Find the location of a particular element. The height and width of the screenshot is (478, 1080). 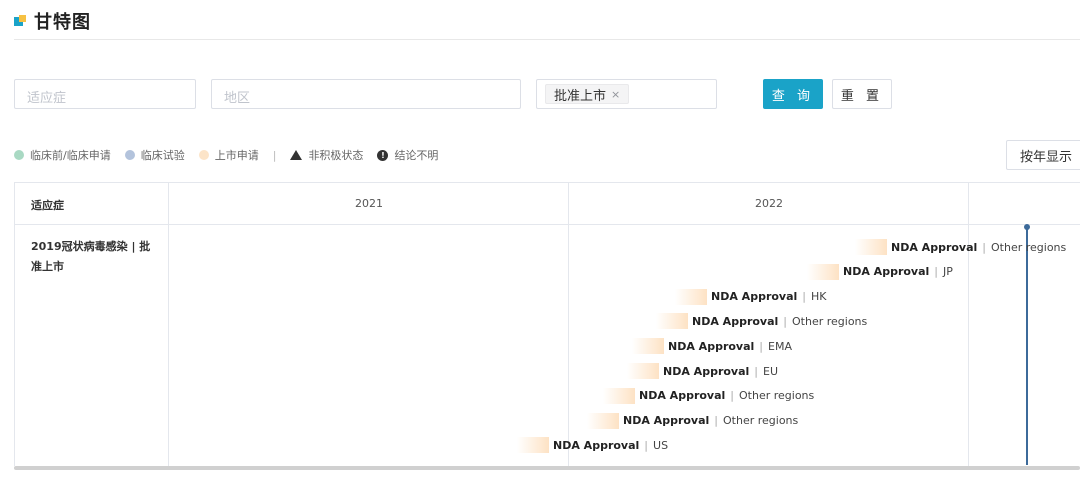

gantt-bar: NDA Approval | JP is located at coordinates (880, 271).